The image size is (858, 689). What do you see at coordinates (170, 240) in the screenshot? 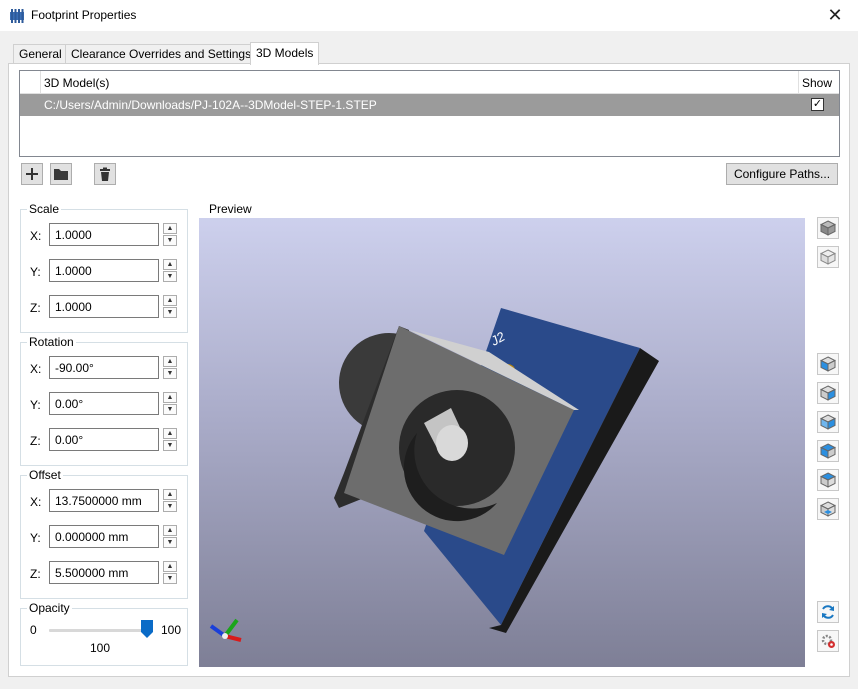
I see `scale-x-down: ▼` at bounding box center [170, 240].